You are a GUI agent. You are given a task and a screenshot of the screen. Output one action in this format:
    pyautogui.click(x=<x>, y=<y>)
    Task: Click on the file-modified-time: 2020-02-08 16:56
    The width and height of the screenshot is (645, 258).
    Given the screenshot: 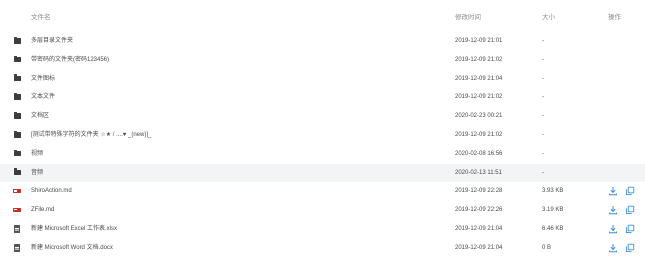 What is the action you would take?
    pyautogui.click(x=479, y=153)
    